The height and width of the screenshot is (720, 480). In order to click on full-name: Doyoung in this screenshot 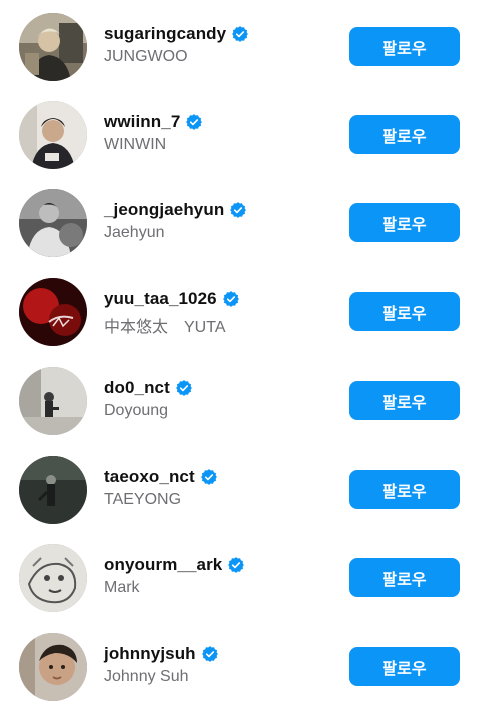, I will do `click(136, 410)`.